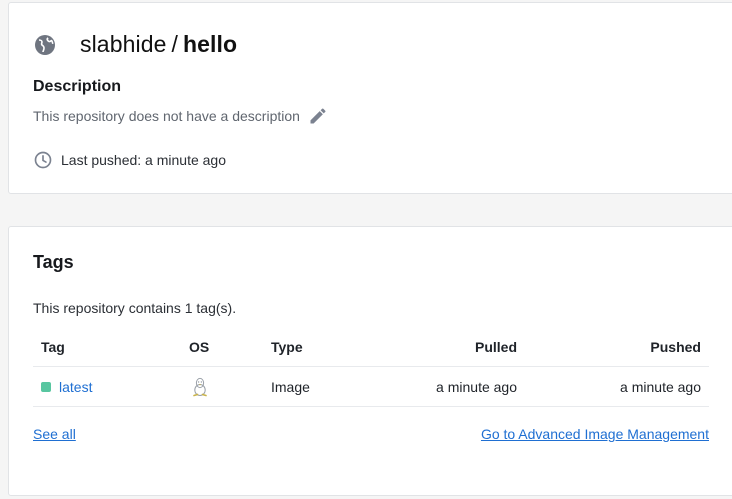 This screenshot has height=499, width=732. I want to click on tag-link-latest: latest, so click(66, 387).